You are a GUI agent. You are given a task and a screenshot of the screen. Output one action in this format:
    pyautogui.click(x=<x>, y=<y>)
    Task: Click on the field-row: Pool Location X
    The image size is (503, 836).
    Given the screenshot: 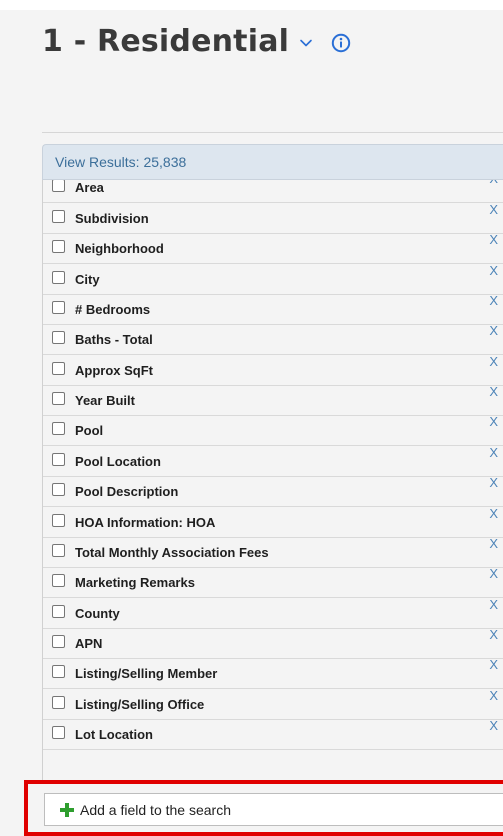 What is the action you would take?
    pyautogui.click(x=273, y=461)
    